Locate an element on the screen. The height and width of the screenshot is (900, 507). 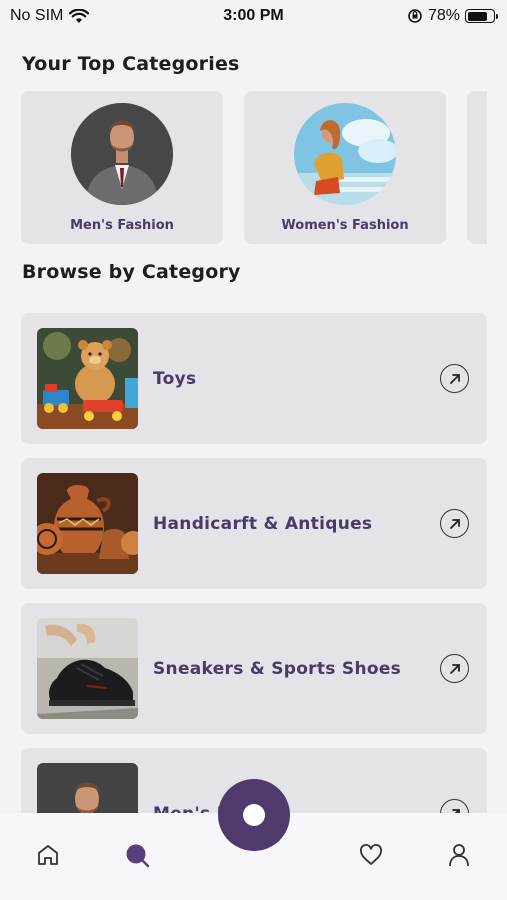
orientation-lock-icon is located at coordinates (415, 16).